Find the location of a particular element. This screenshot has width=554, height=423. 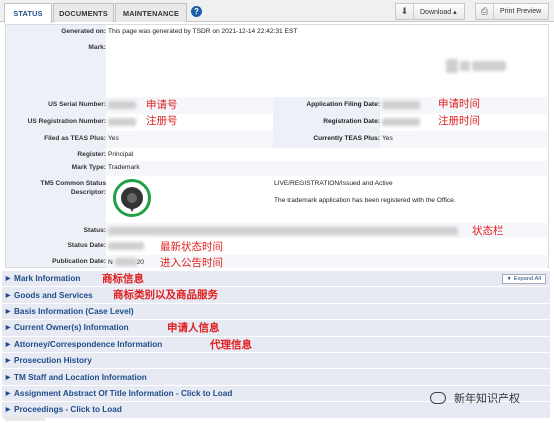

annotation-status-date: 最新状态时间 is located at coordinates (191, 247).